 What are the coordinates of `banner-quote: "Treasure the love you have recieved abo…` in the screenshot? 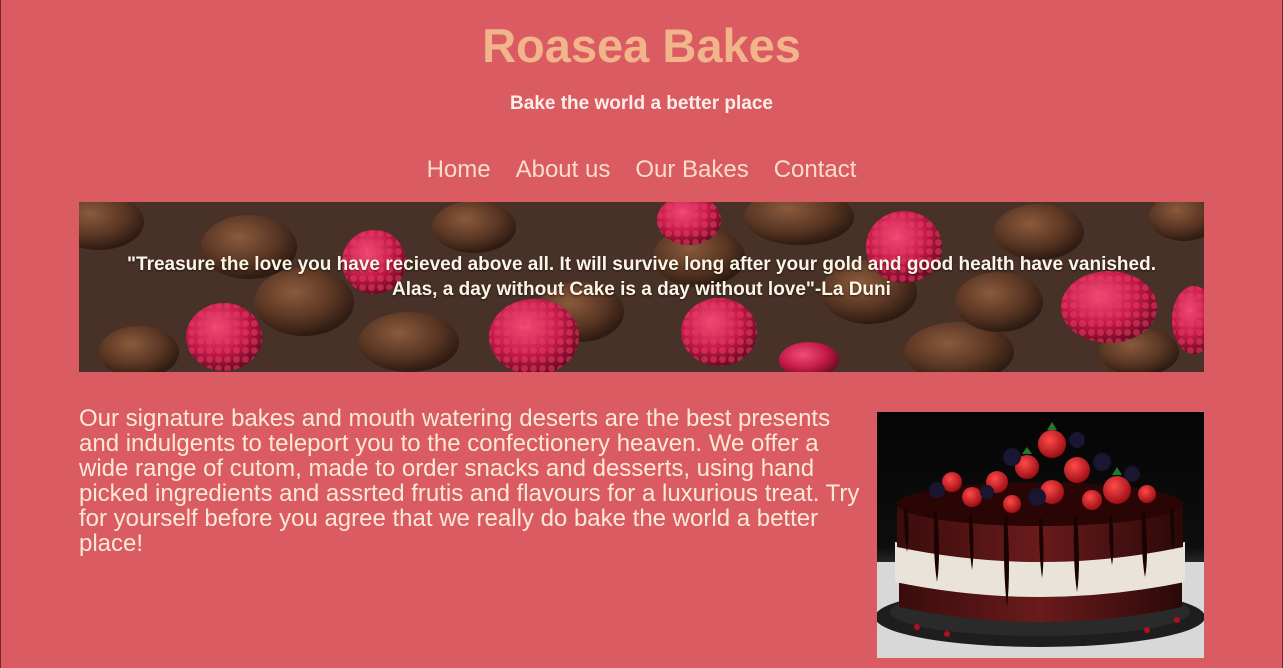 It's located at (641, 277).